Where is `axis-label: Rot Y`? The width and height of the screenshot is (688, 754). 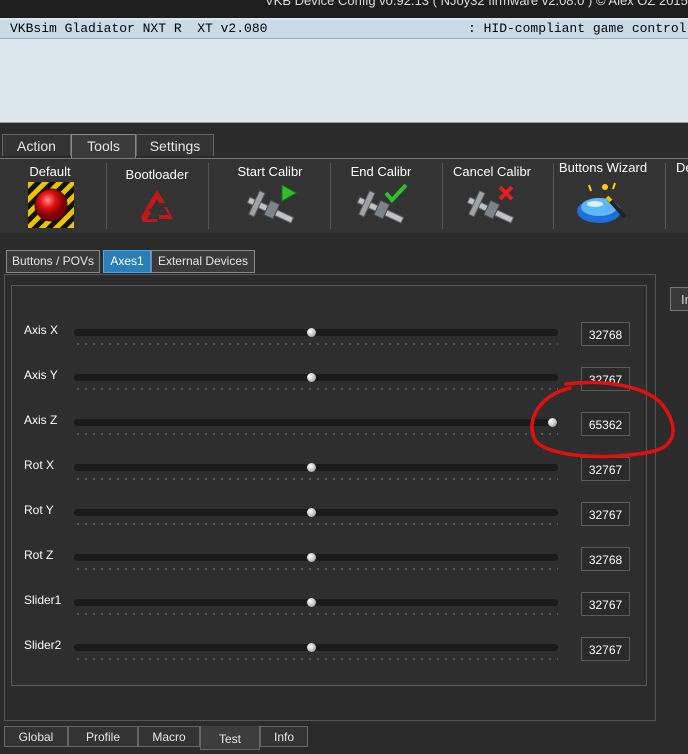 axis-label: Rot Y is located at coordinates (39, 510).